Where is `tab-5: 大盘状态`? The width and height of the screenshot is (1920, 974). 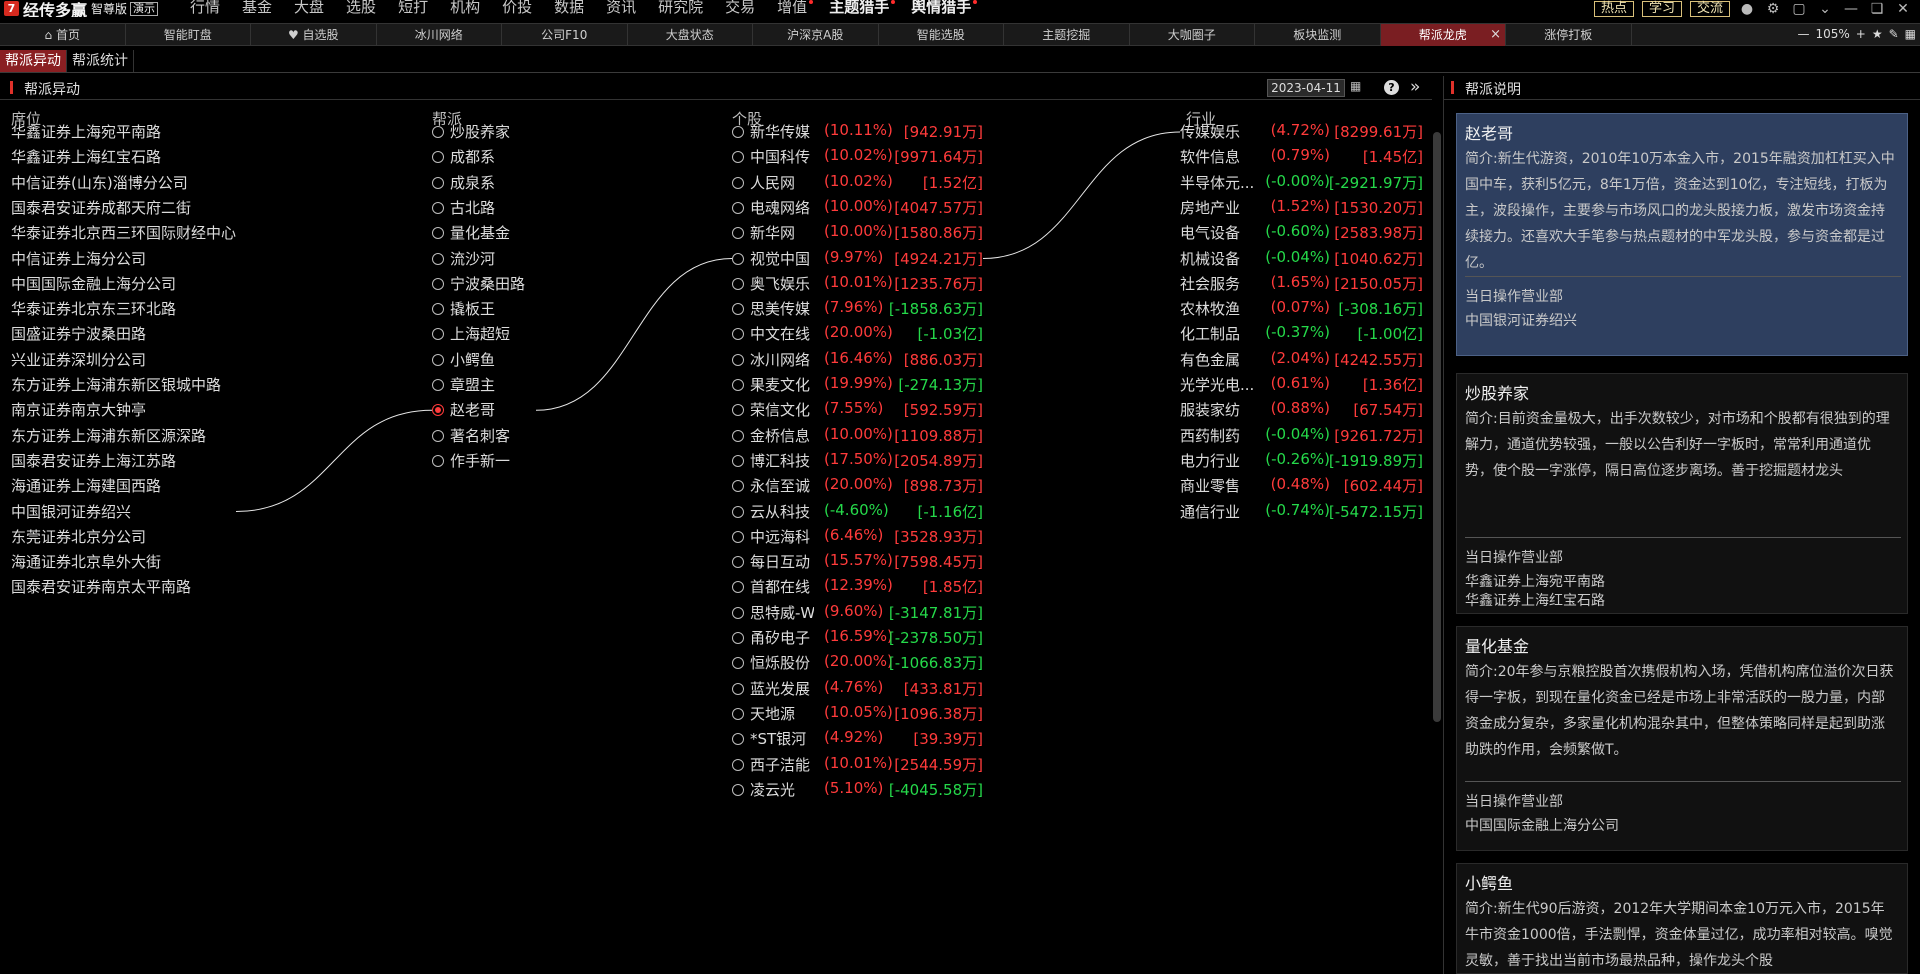 tab-5: 大盘状态 is located at coordinates (690, 35).